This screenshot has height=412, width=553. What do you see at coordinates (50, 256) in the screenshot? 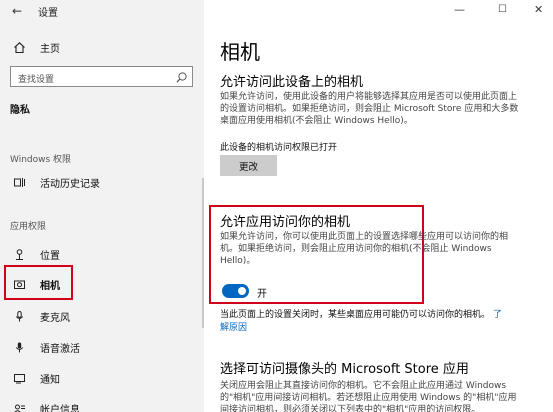
I see `sidebar-item-label: 位置` at bounding box center [50, 256].